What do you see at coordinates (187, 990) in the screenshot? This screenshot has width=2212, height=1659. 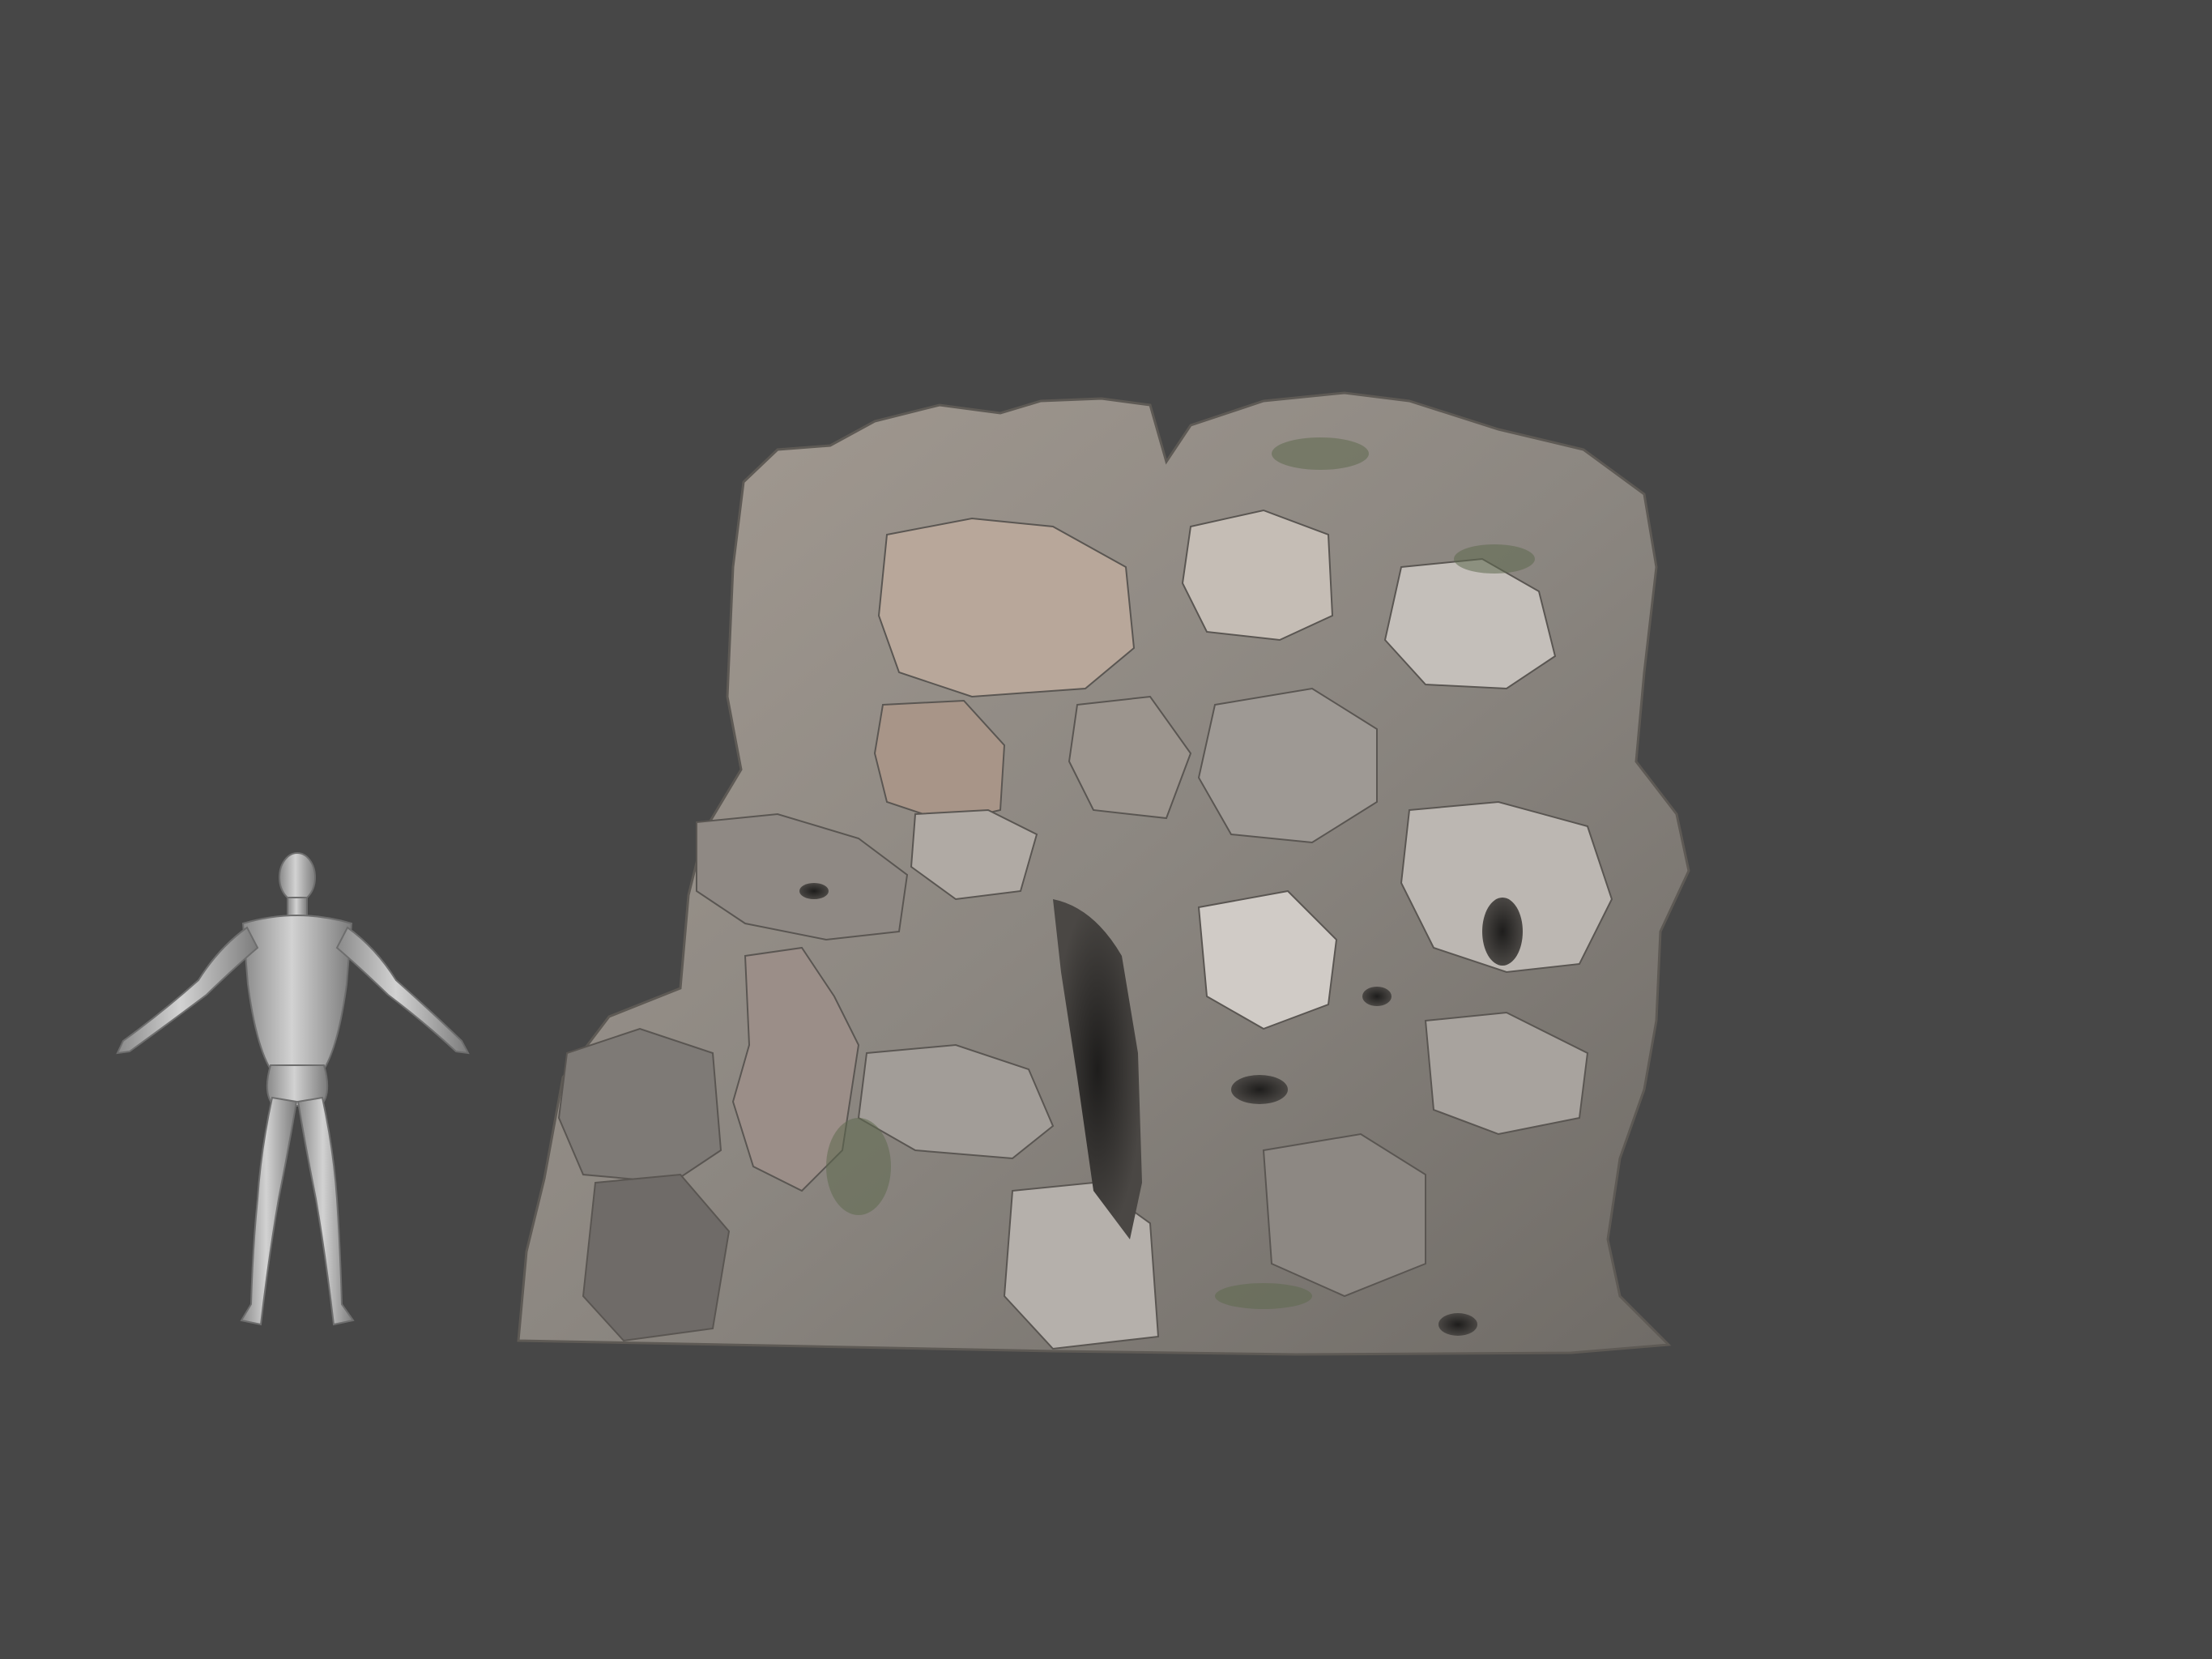 I see `human-arm-left` at bounding box center [187, 990].